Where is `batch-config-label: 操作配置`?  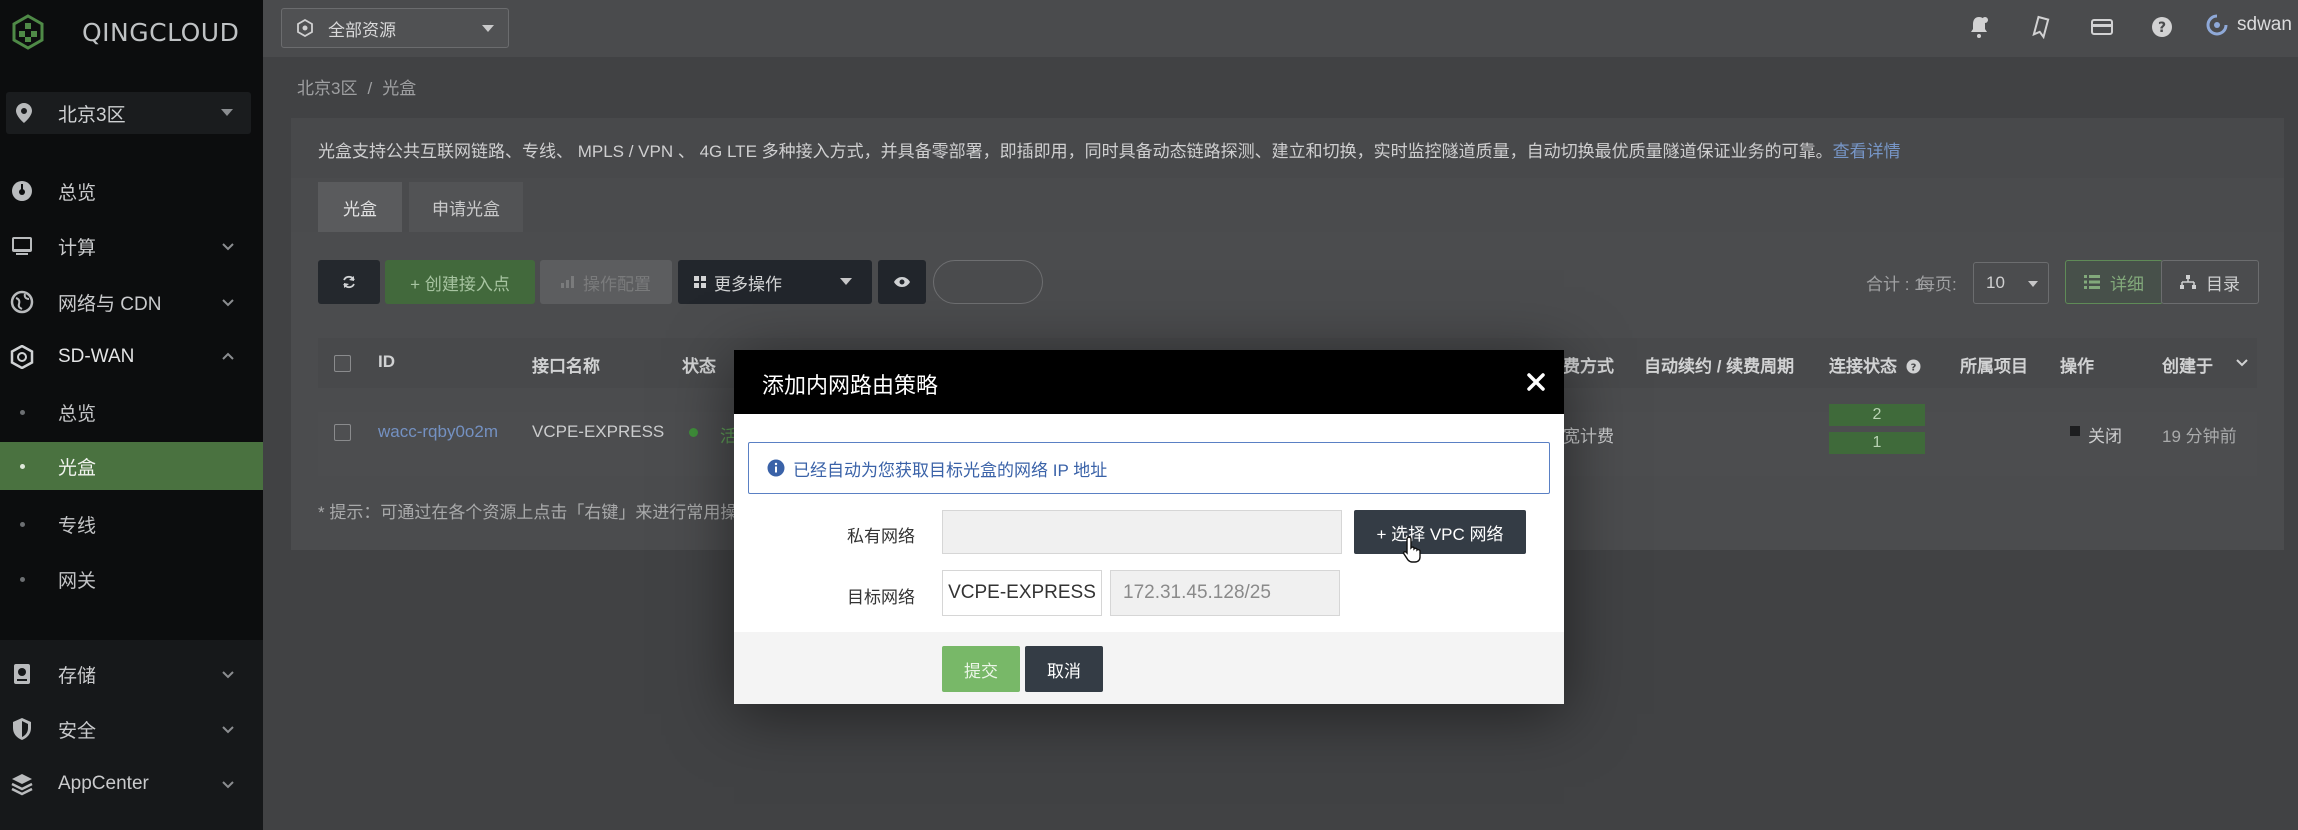
batch-config-label: 操作配置 is located at coordinates (617, 284).